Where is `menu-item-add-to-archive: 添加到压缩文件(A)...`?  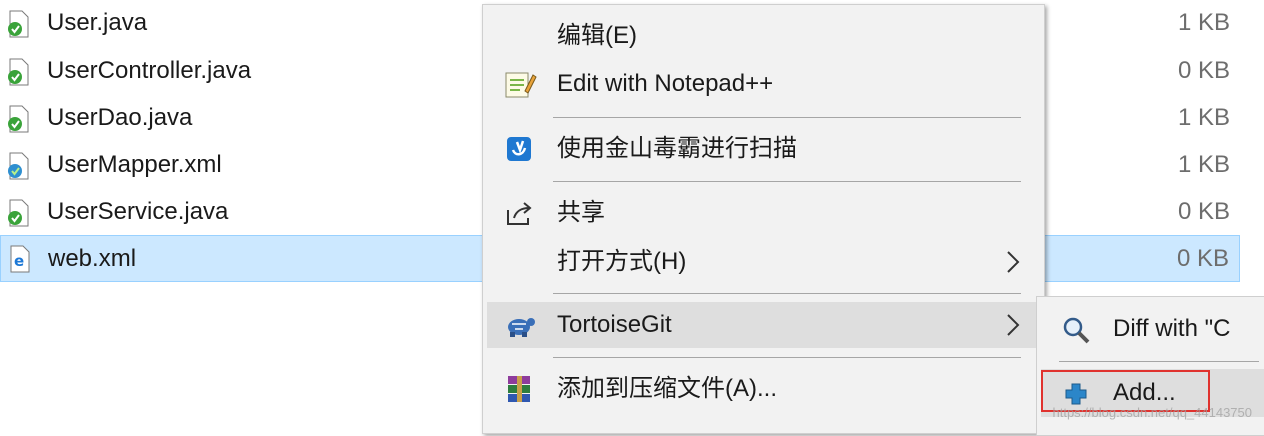 menu-item-add-to-archive: 添加到压缩文件(A)... is located at coordinates (763, 389).